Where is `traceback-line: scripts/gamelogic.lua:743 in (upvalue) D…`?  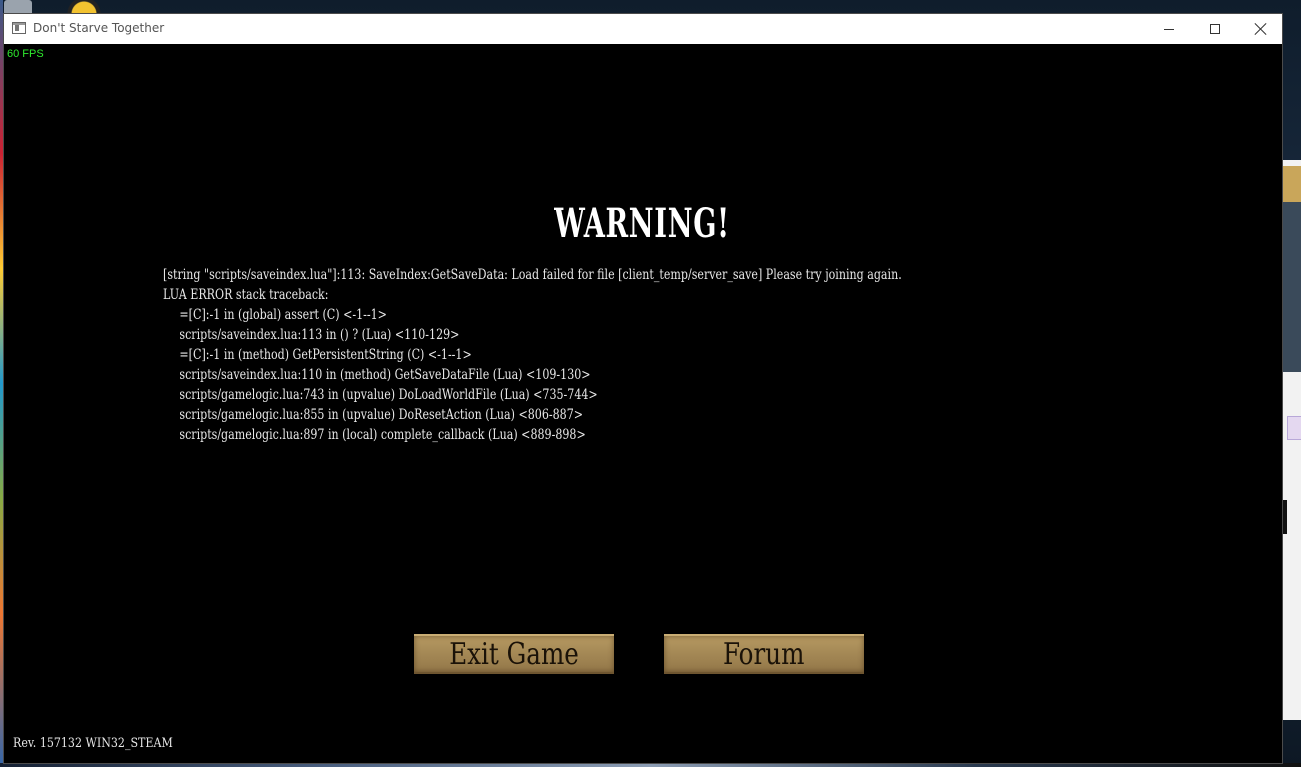 traceback-line: scripts/gamelogic.lua:743 in (upvalue) D… is located at coordinates (388, 395).